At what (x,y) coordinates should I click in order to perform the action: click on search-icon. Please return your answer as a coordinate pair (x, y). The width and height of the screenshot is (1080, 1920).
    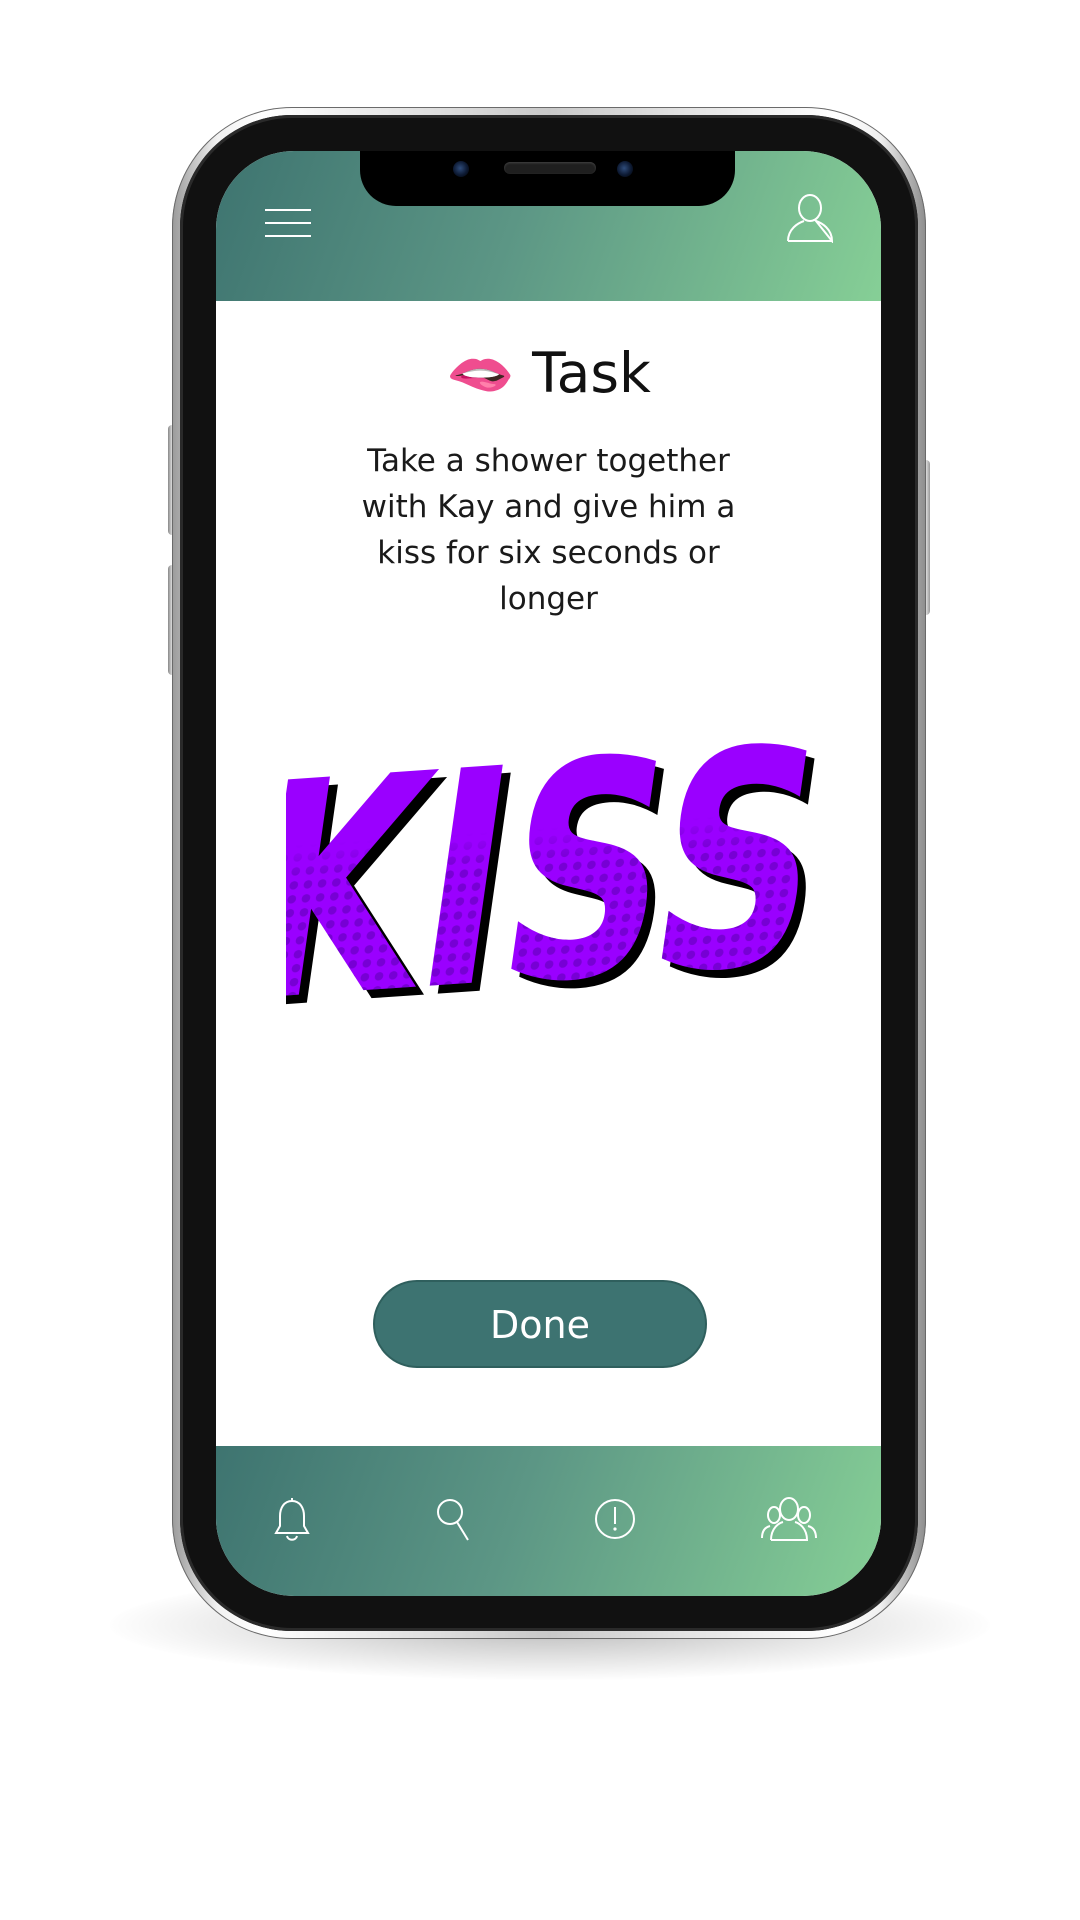
    Looking at the image, I should click on (454, 1520).